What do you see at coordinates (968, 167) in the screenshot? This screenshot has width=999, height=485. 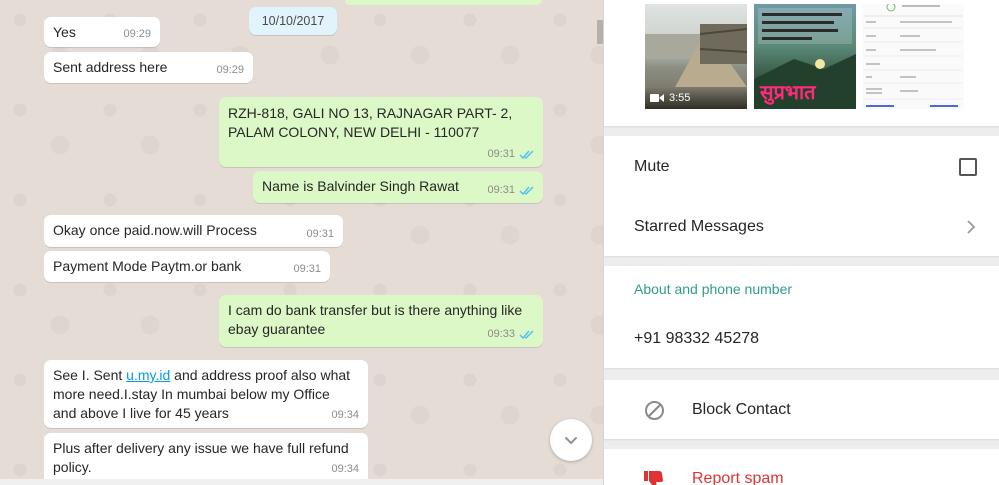 I see `mute-checkbox` at bounding box center [968, 167].